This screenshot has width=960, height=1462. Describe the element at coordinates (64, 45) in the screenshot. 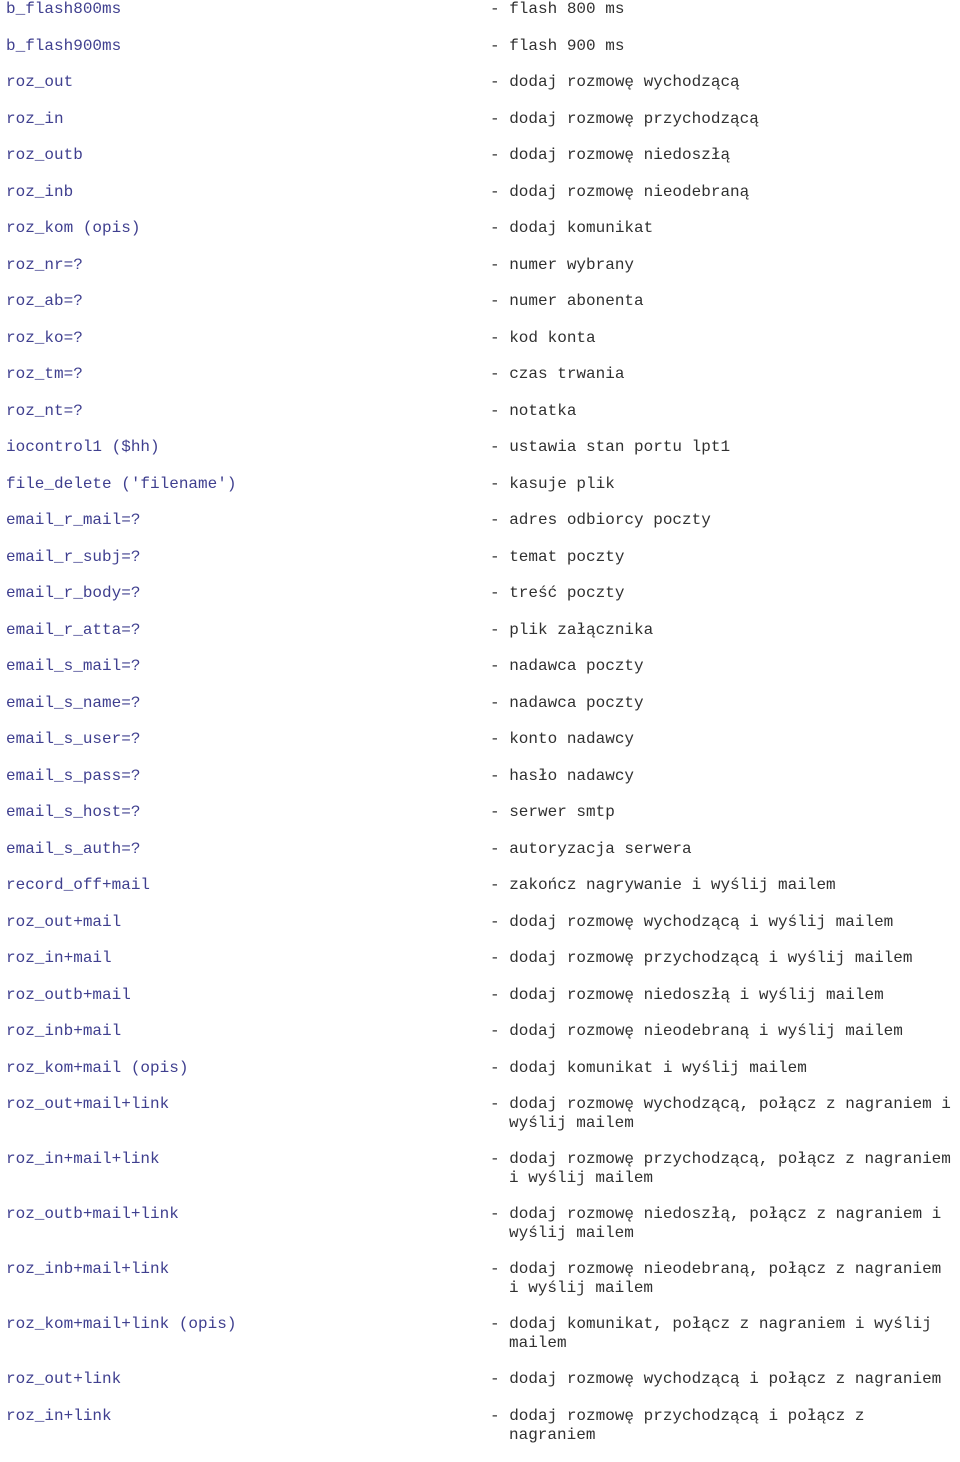

I see `command-name: b_flash900ms` at that location.